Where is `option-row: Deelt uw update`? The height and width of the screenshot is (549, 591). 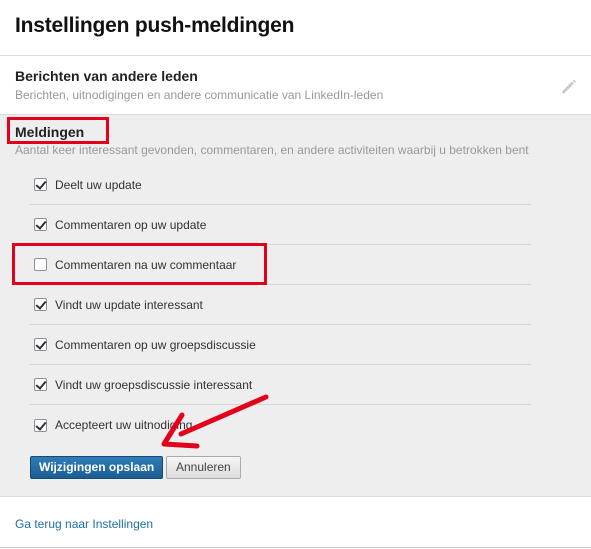 option-row: Deelt uw update is located at coordinates (280, 185).